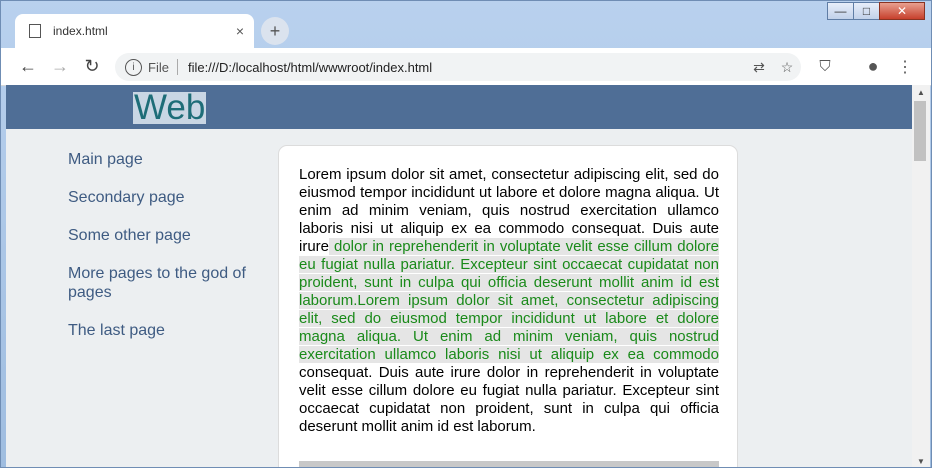 The image size is (932, 468). What do you see at coordinates (28, 66) in the screenshot?
I see `back-icon: ←` at bounding box center [28, 66].